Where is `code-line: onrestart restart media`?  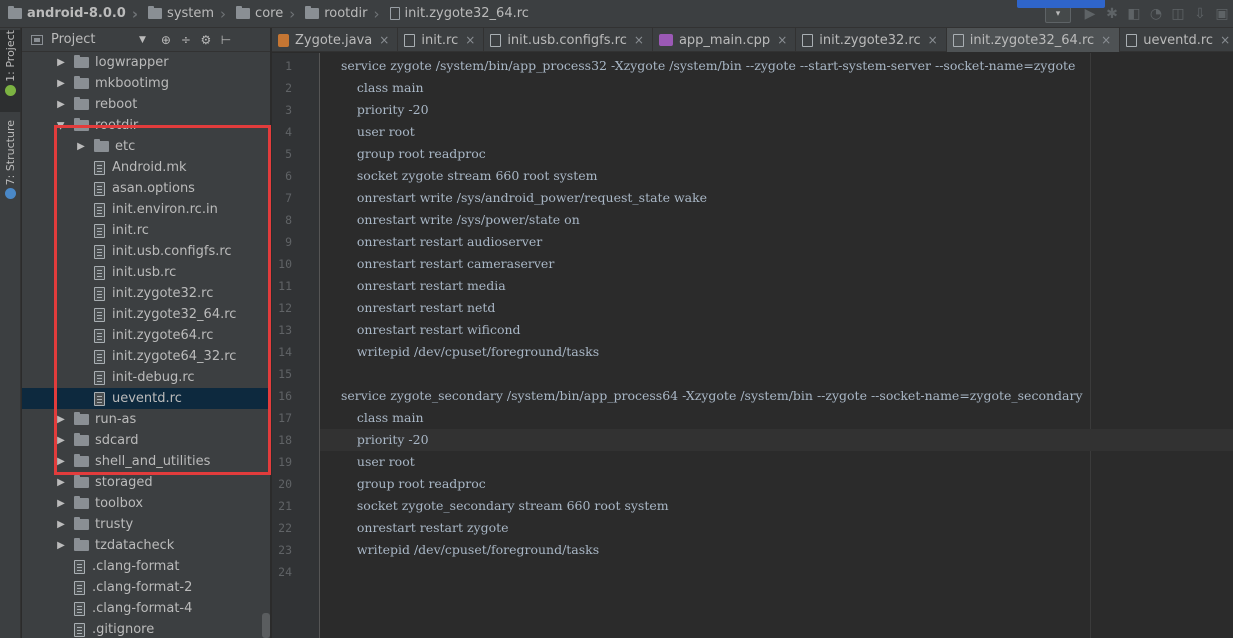 code-line: onrestart restart media is located at coordinates (776, 286).